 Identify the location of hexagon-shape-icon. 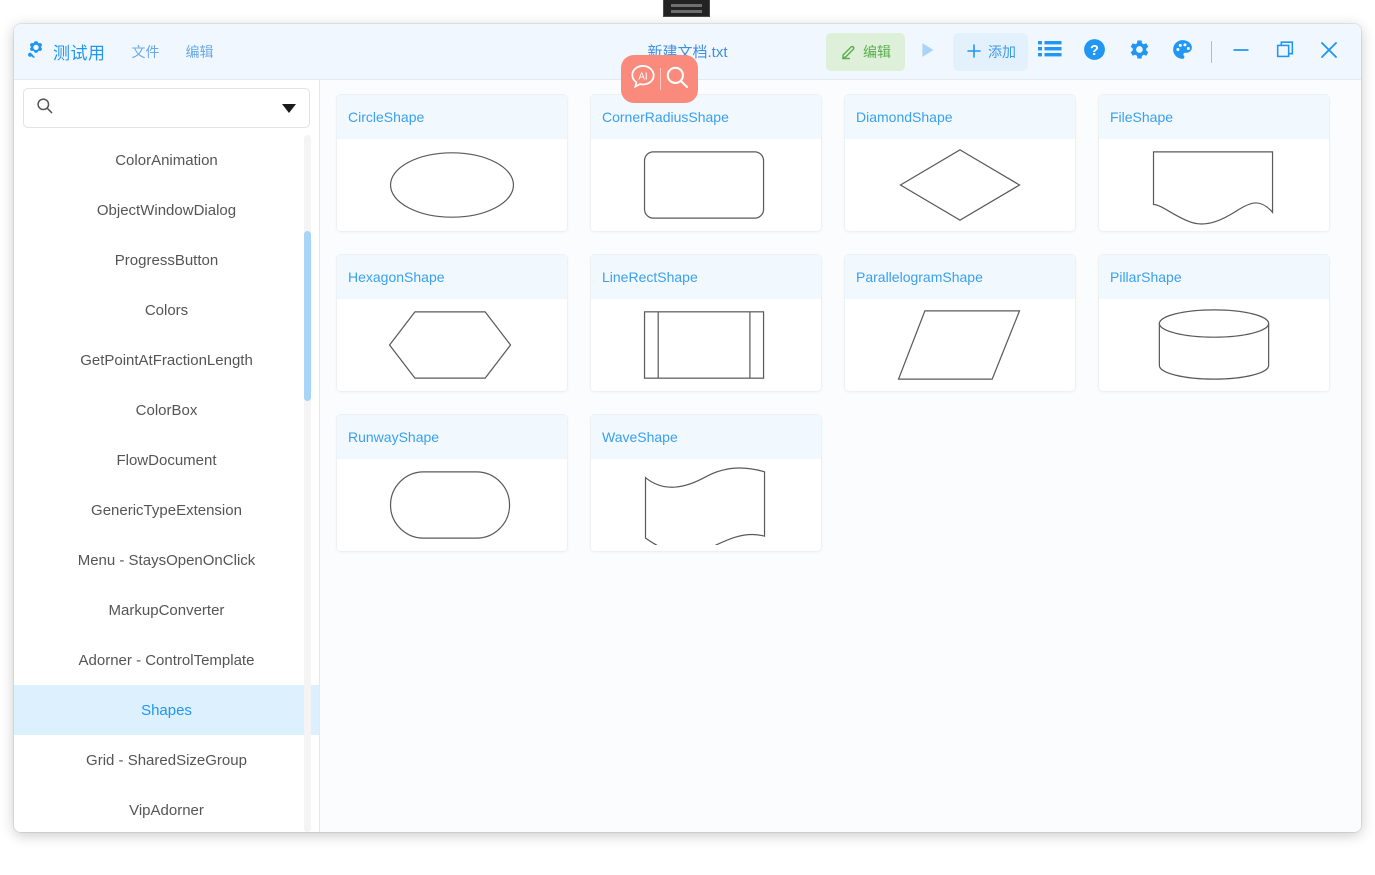
(450, 345).